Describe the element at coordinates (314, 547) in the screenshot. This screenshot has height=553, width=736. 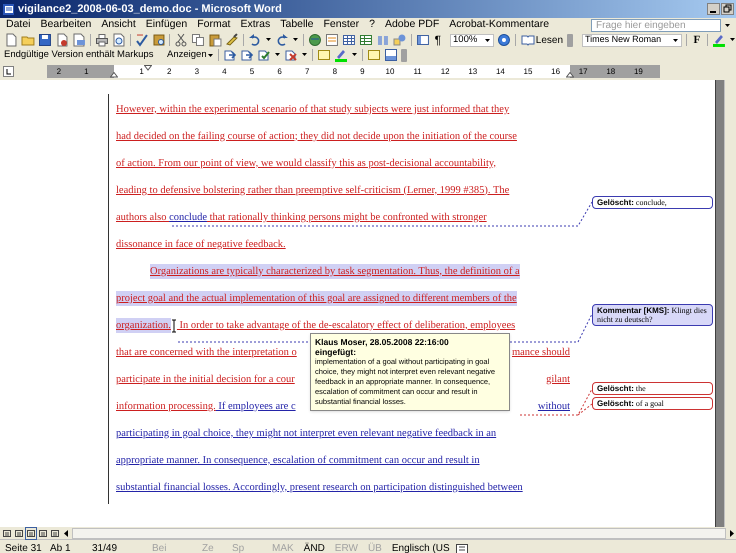
I see `status-indicator: ÄND` at that location.